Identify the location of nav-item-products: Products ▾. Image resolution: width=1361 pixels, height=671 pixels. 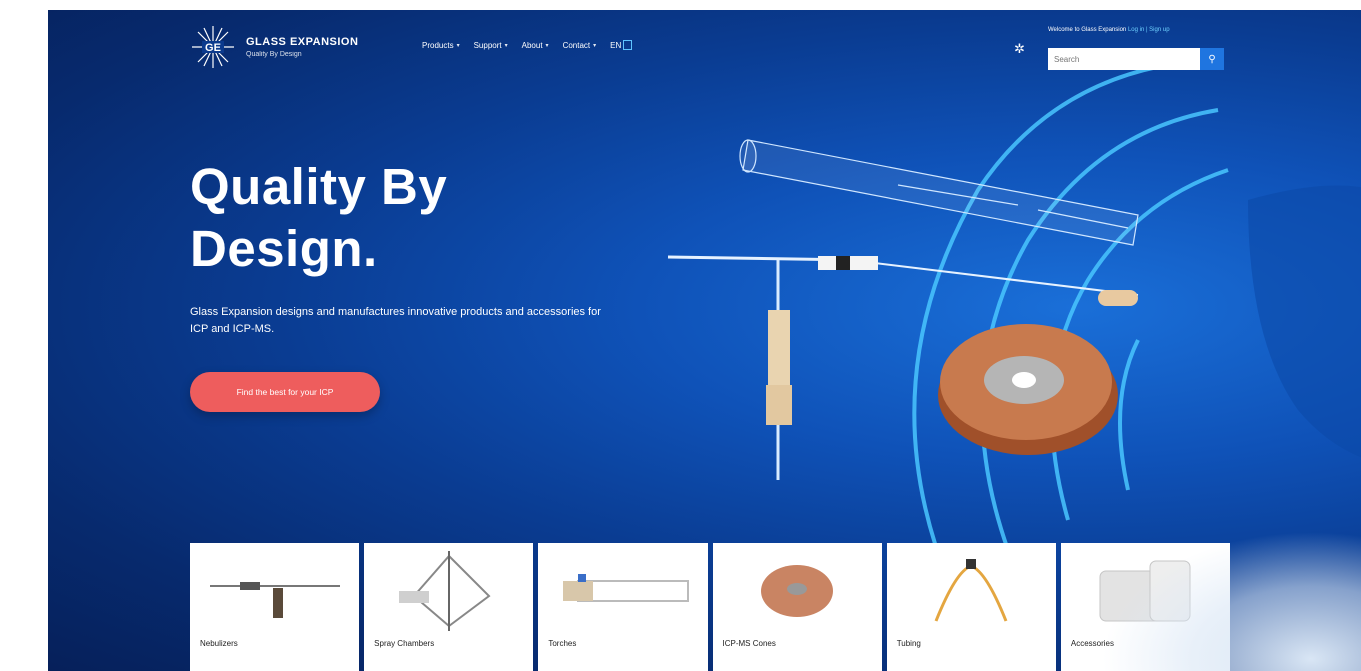
(441, 45).